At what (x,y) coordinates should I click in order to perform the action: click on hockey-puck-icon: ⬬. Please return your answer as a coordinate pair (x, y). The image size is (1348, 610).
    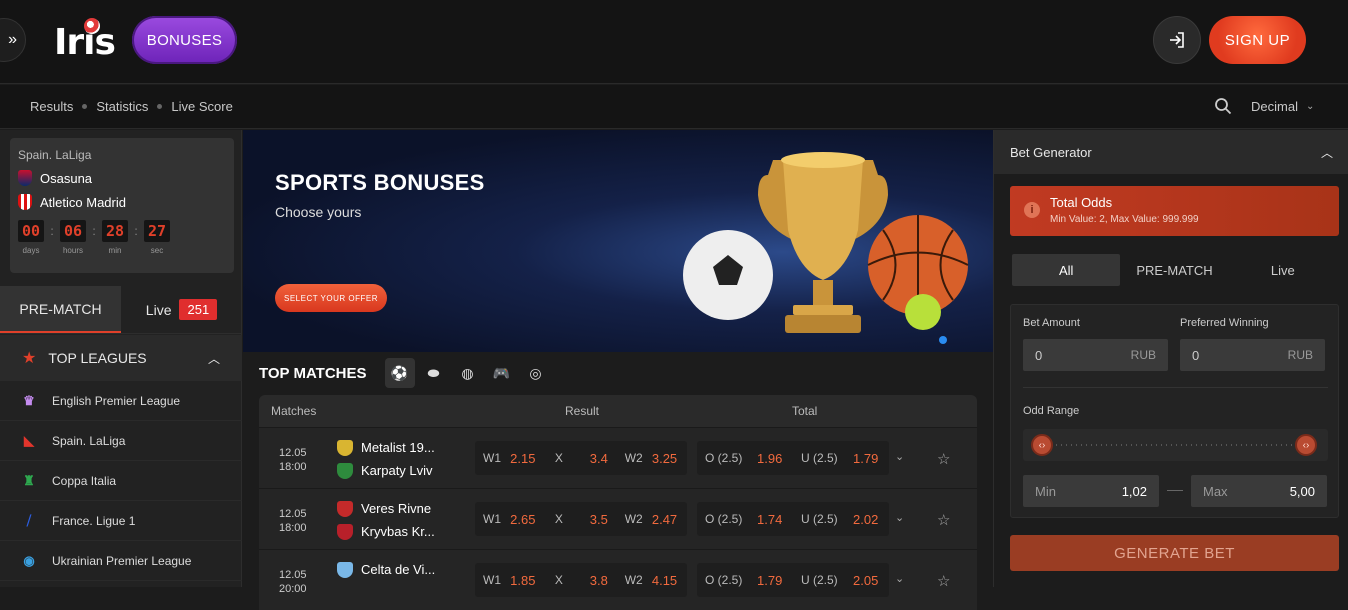
    Looking at the image, I should click on (433, 372).